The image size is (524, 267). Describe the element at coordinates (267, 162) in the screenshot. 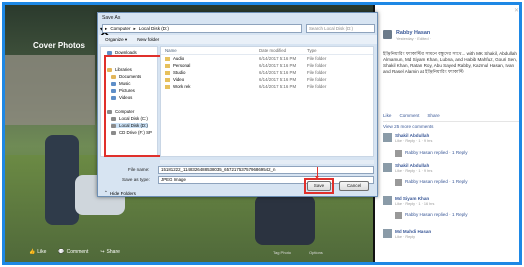

I see `horizontal-scrollbar` at that location.